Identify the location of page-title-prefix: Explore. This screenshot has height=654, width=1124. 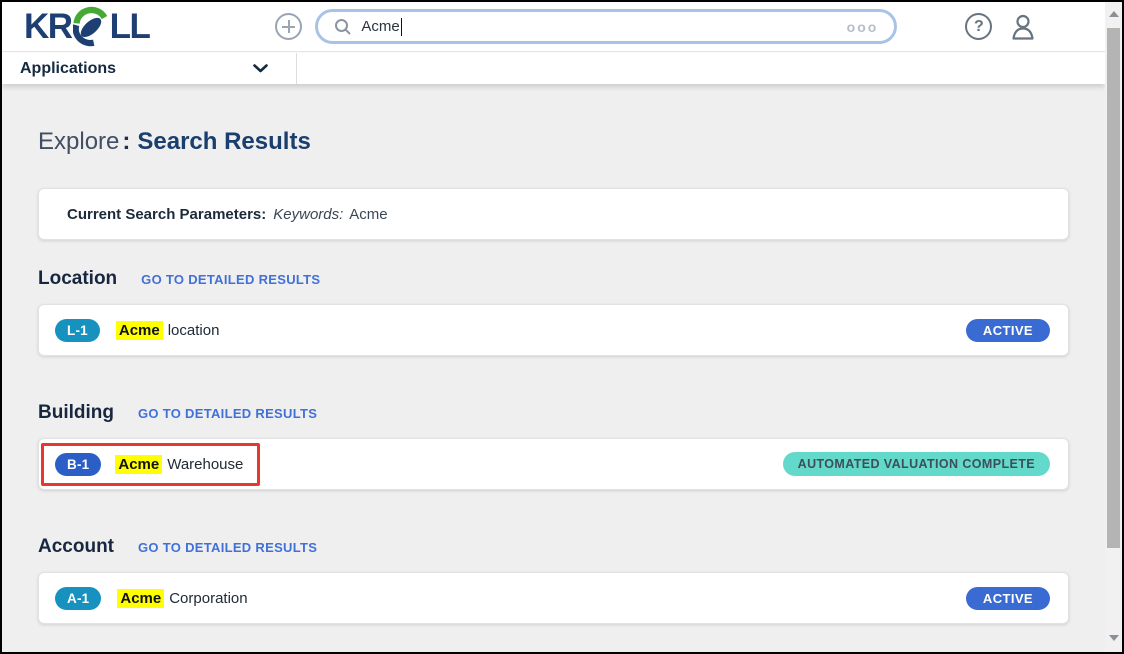
(79, 141).